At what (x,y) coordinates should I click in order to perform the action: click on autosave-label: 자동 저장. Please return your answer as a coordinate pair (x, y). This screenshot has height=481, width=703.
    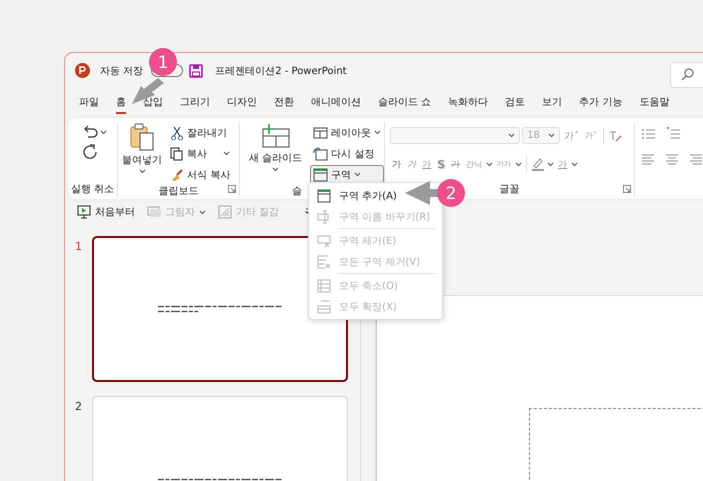
    Looking at the image, I should click on (122, 71).